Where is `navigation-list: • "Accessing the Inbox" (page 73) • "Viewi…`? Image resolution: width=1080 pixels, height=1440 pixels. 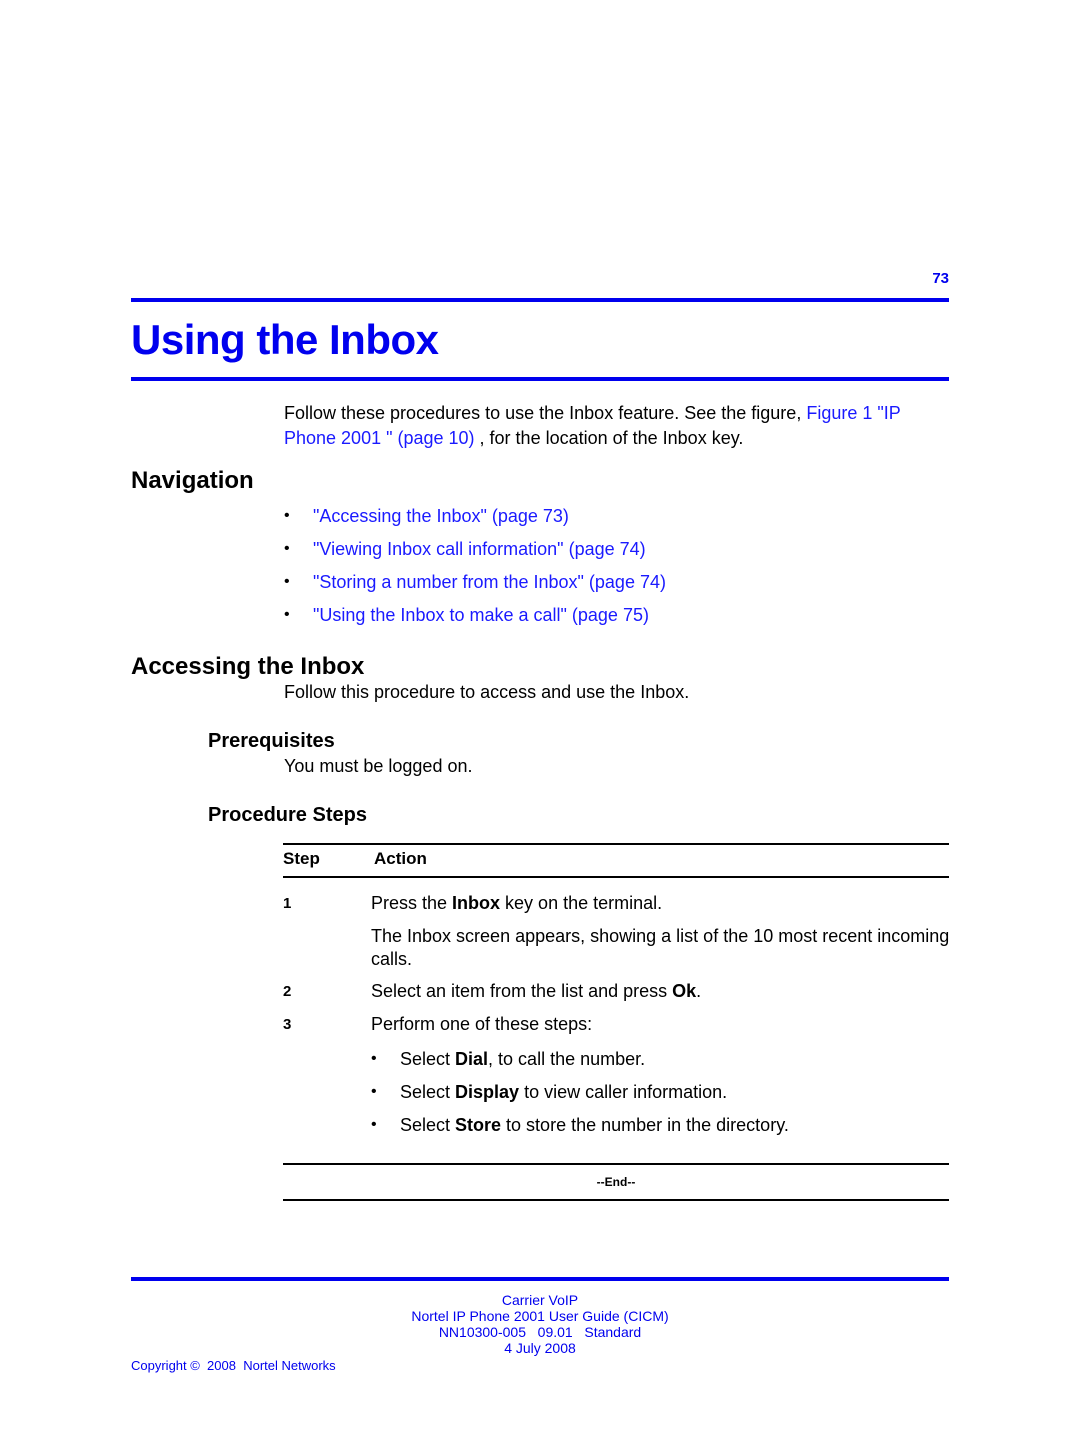
navigation-list: • "Accessing the Inbox" (page 73) • "Viewi… is located at coordinates (475, 569).